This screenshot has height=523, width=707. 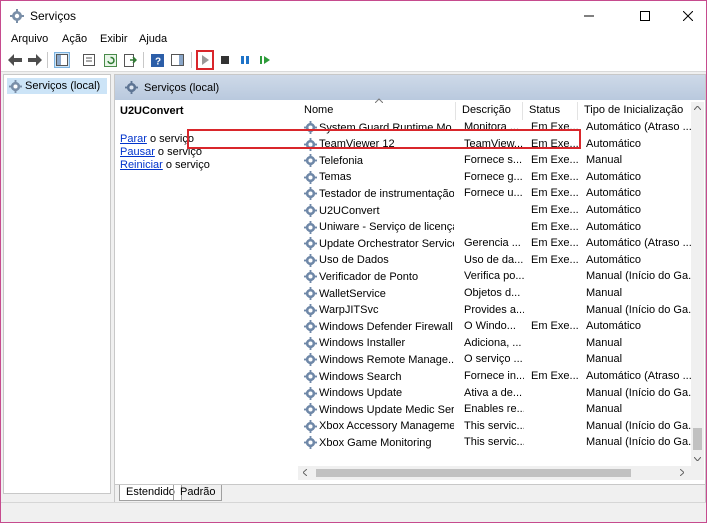 What do you see at coordinates (17, 16) in the screenshot?
I see `gear-icon` at bounding box center [17, 16].